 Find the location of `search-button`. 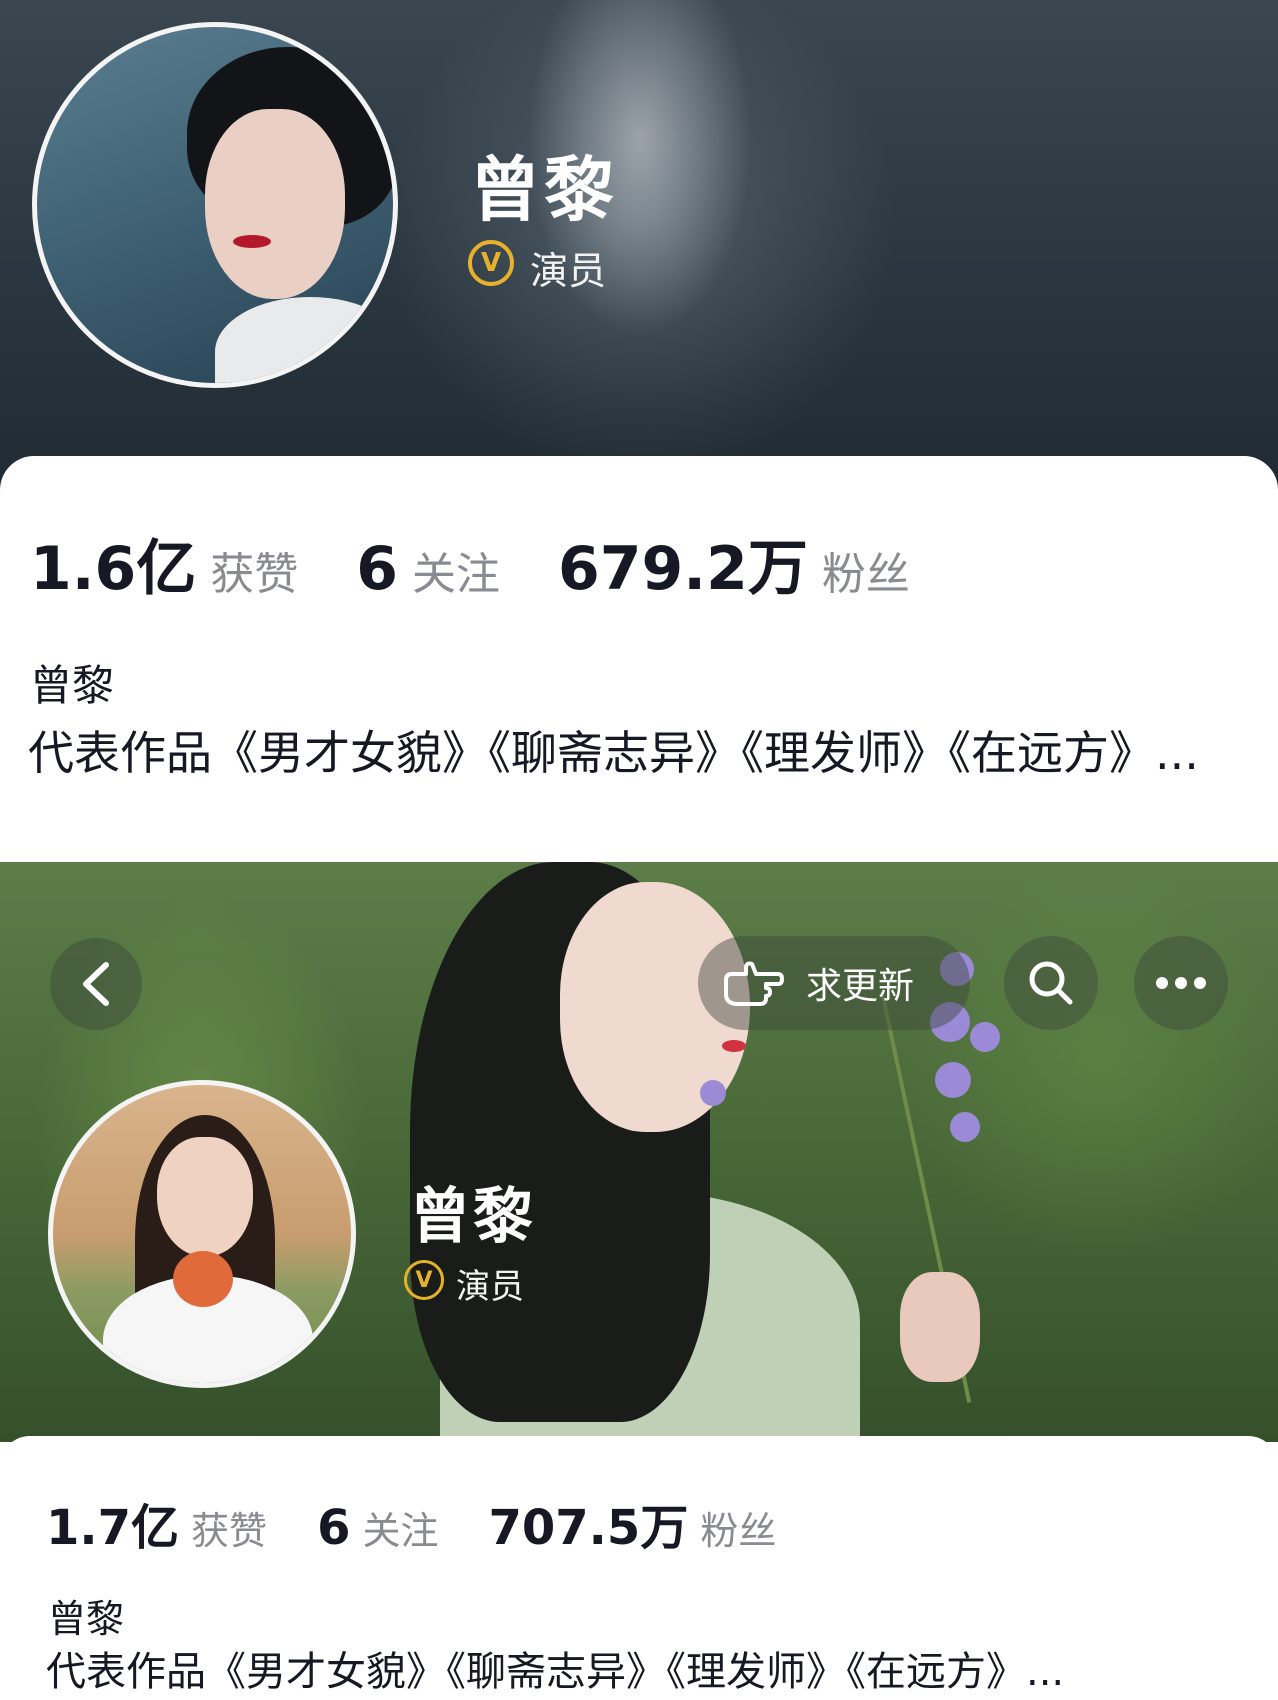

search-button is located at coordinates (1051, 983).